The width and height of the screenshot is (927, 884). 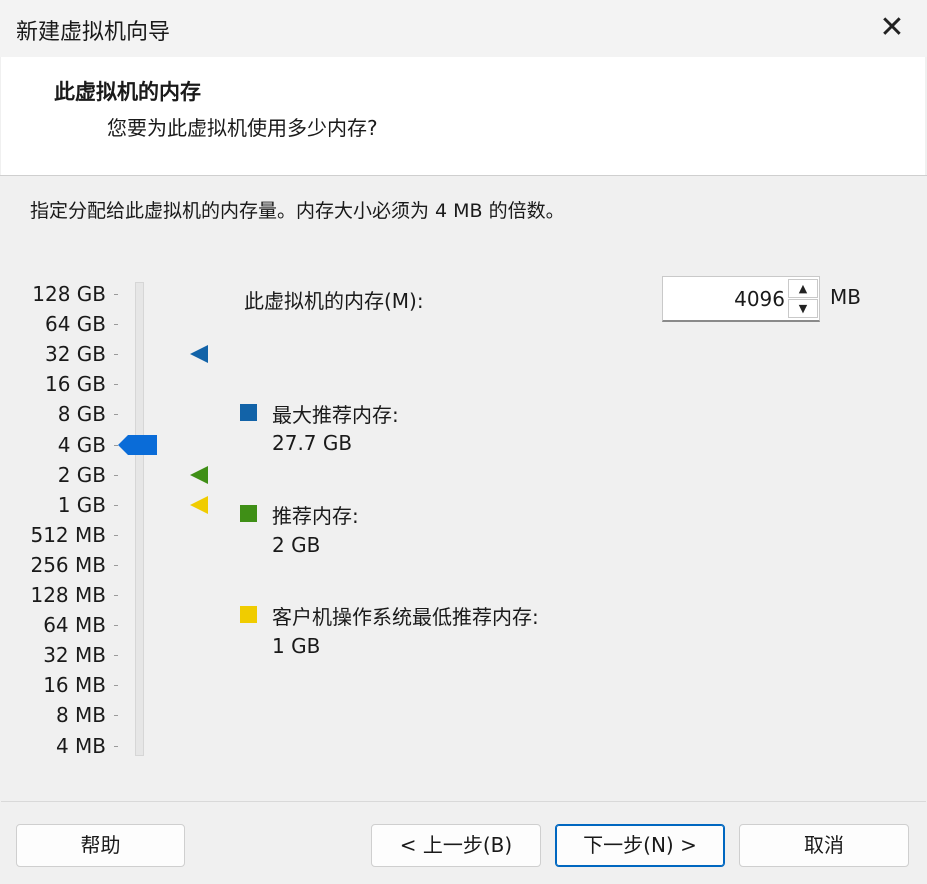 I want to click on memory-spinbox: ▲ ▼, so click(x=741, y=299).